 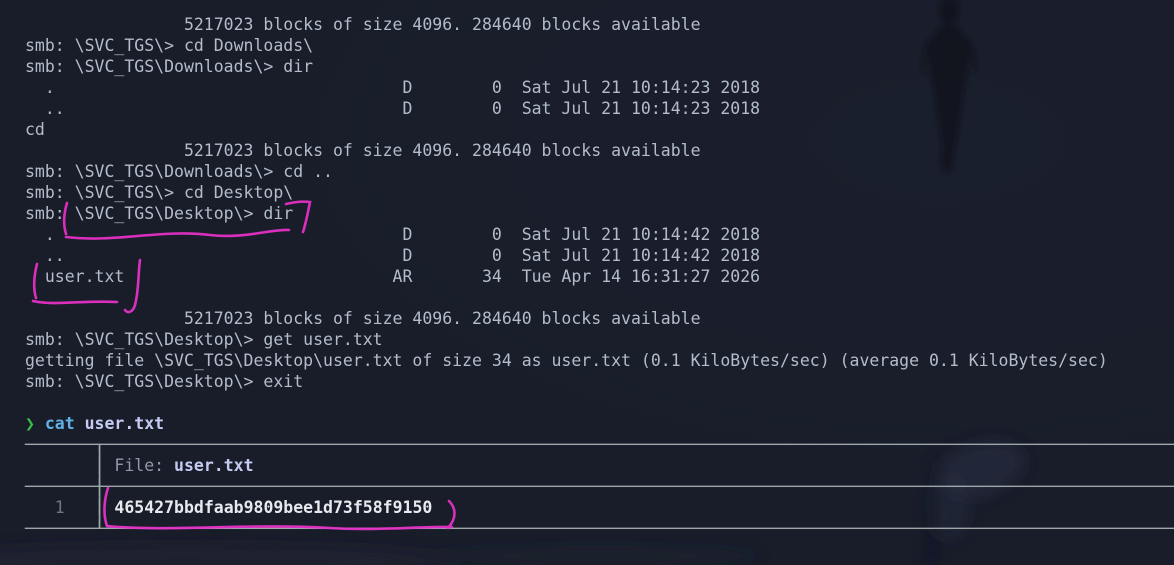 What do you see at coordinates (599, 129) in the screenshot?
I see `terminal-line: cd` at bounding box center [599, 129].